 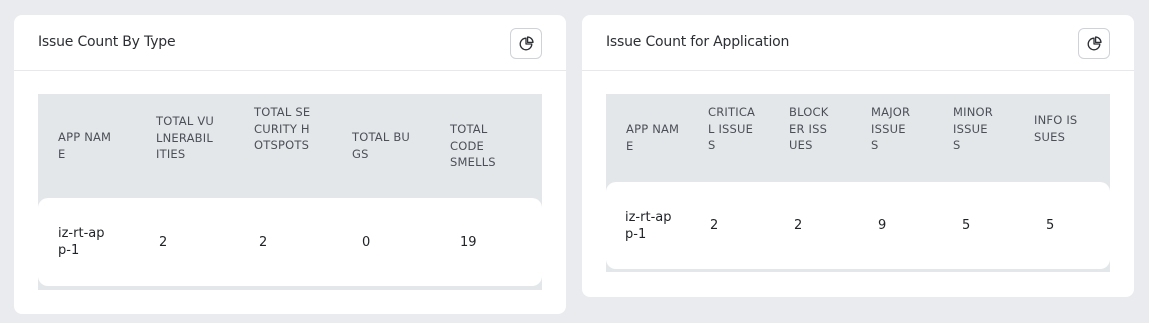 I want to click on cell-blocker-issues: 2, so click(x=798, y=225).